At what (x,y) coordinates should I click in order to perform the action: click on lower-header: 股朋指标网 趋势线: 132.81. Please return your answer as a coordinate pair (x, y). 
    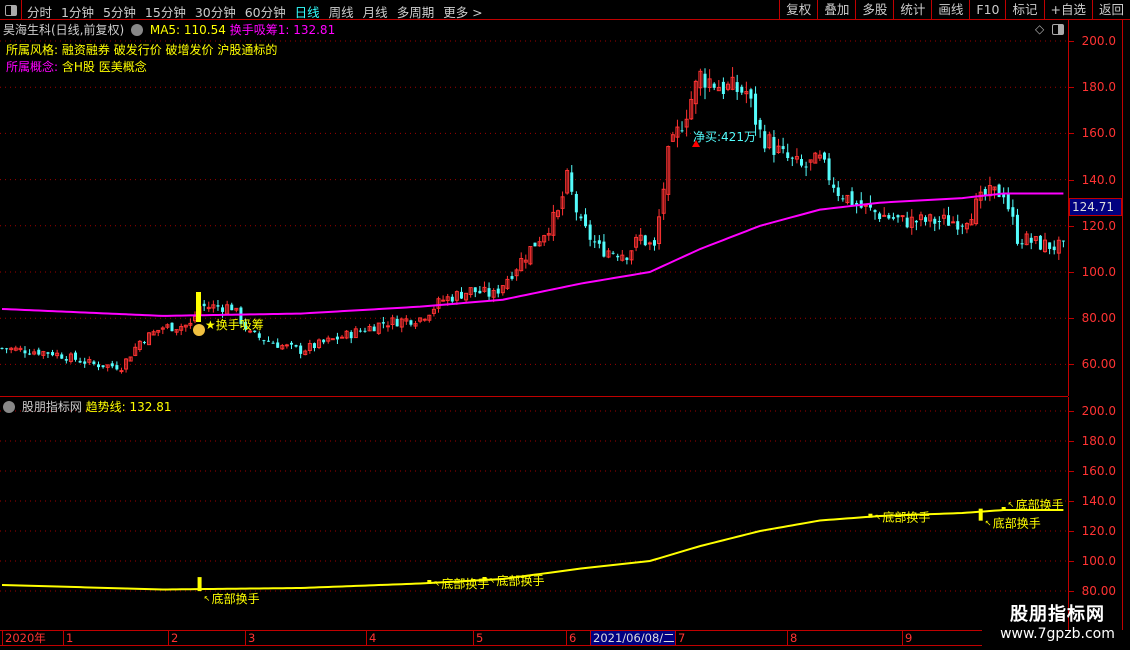
    Looking at the image, I should click on (87, 406).